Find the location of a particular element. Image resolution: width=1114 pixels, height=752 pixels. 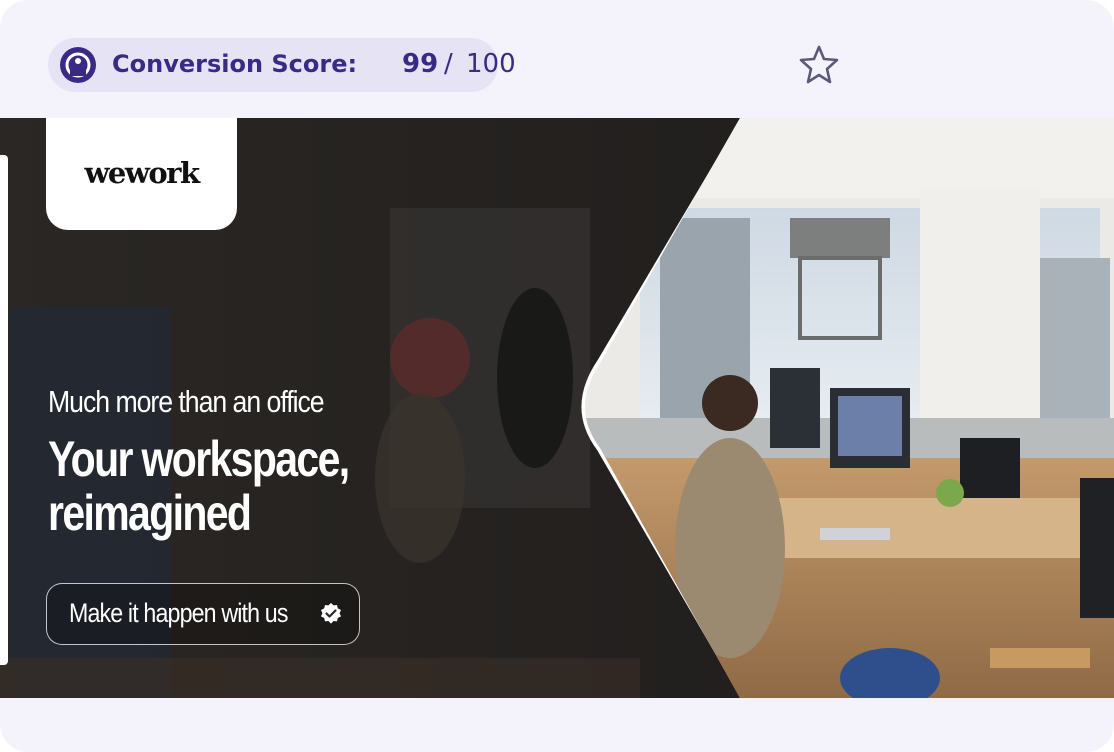

brand-logo: wework is located at coordinates (141, 174).